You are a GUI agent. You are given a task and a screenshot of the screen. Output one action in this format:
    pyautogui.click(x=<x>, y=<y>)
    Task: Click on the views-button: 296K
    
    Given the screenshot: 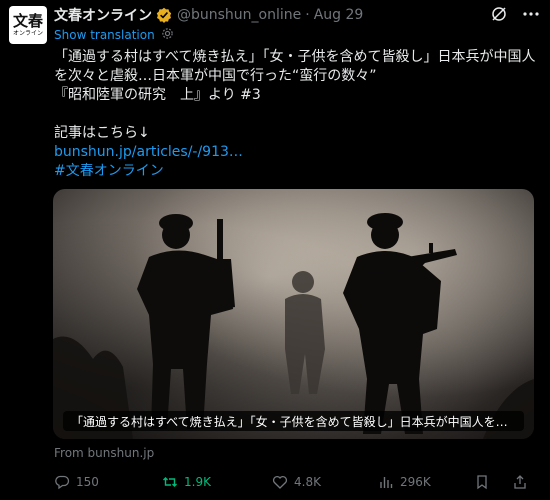 What is the action you would take?
    pyautogui.click(x=404, y=482)
    